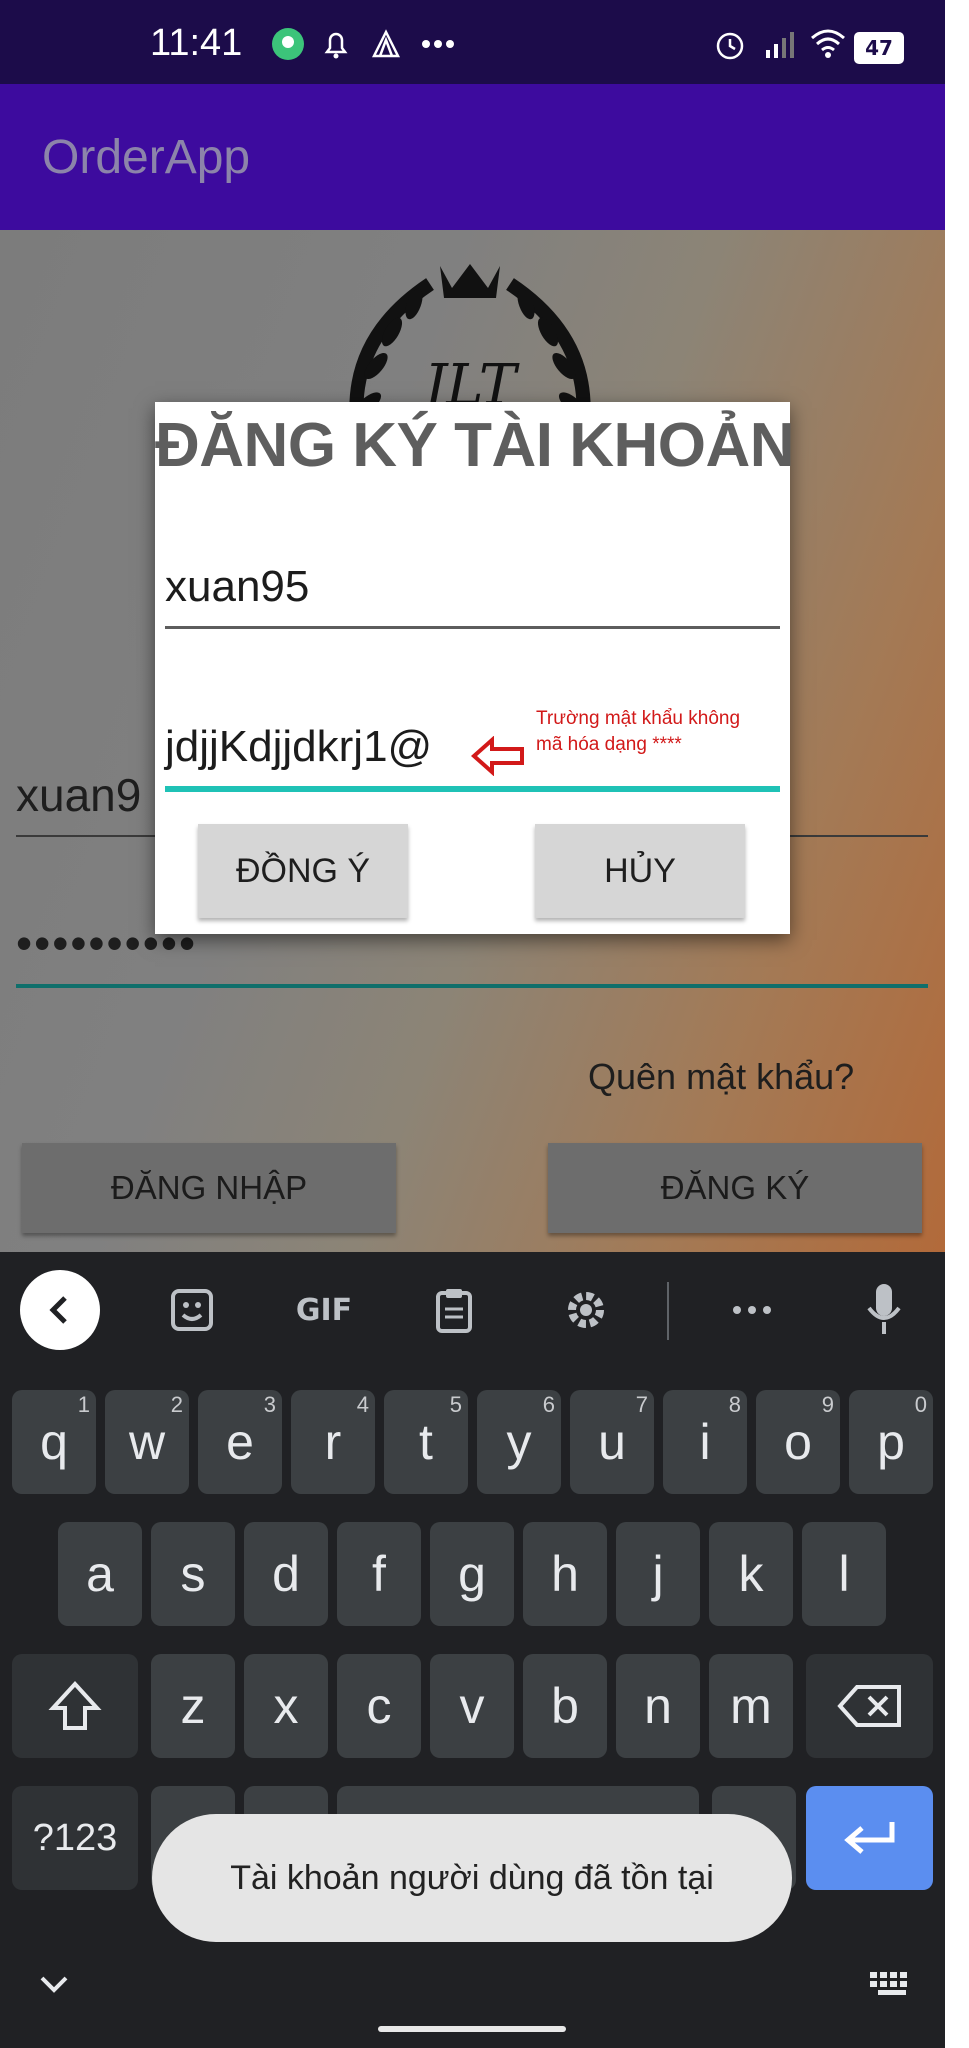 Image resolution: width=969 pixels, height=2048 pixels. I want to click on arrow-left-icon, so click(497, 756).